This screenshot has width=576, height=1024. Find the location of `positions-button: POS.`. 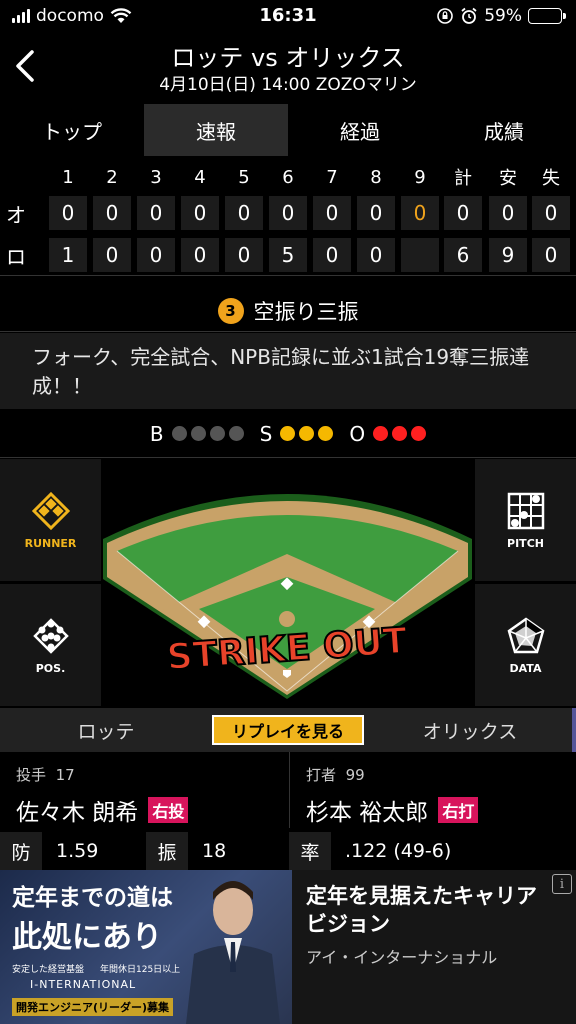

positions-button: POS. is located at coordinates (50, 645).